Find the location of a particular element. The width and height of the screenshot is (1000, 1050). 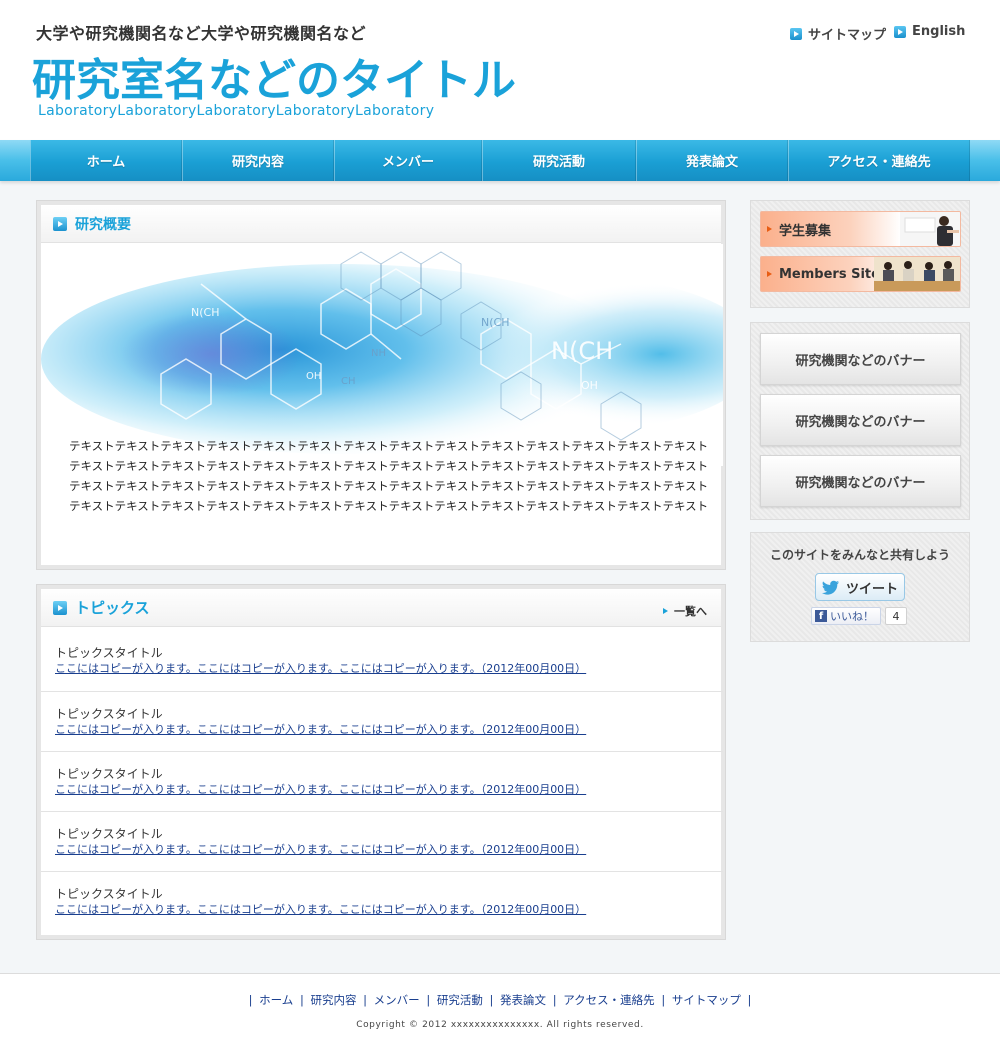

navigation-bar: ホーム 研究内容 メンバー 研究活動 発表論文 アクセス・連絡先 is located at coordinates (500, 160).